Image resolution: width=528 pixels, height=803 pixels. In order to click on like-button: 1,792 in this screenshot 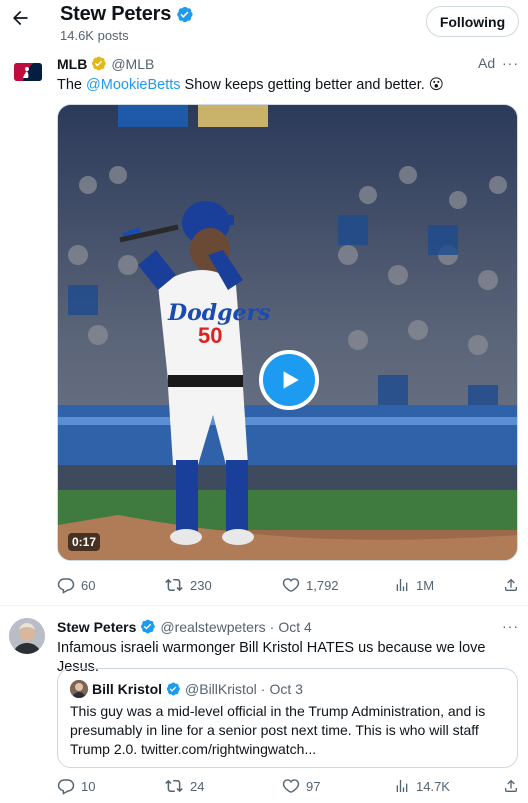, I will do `click(310, 585)`.